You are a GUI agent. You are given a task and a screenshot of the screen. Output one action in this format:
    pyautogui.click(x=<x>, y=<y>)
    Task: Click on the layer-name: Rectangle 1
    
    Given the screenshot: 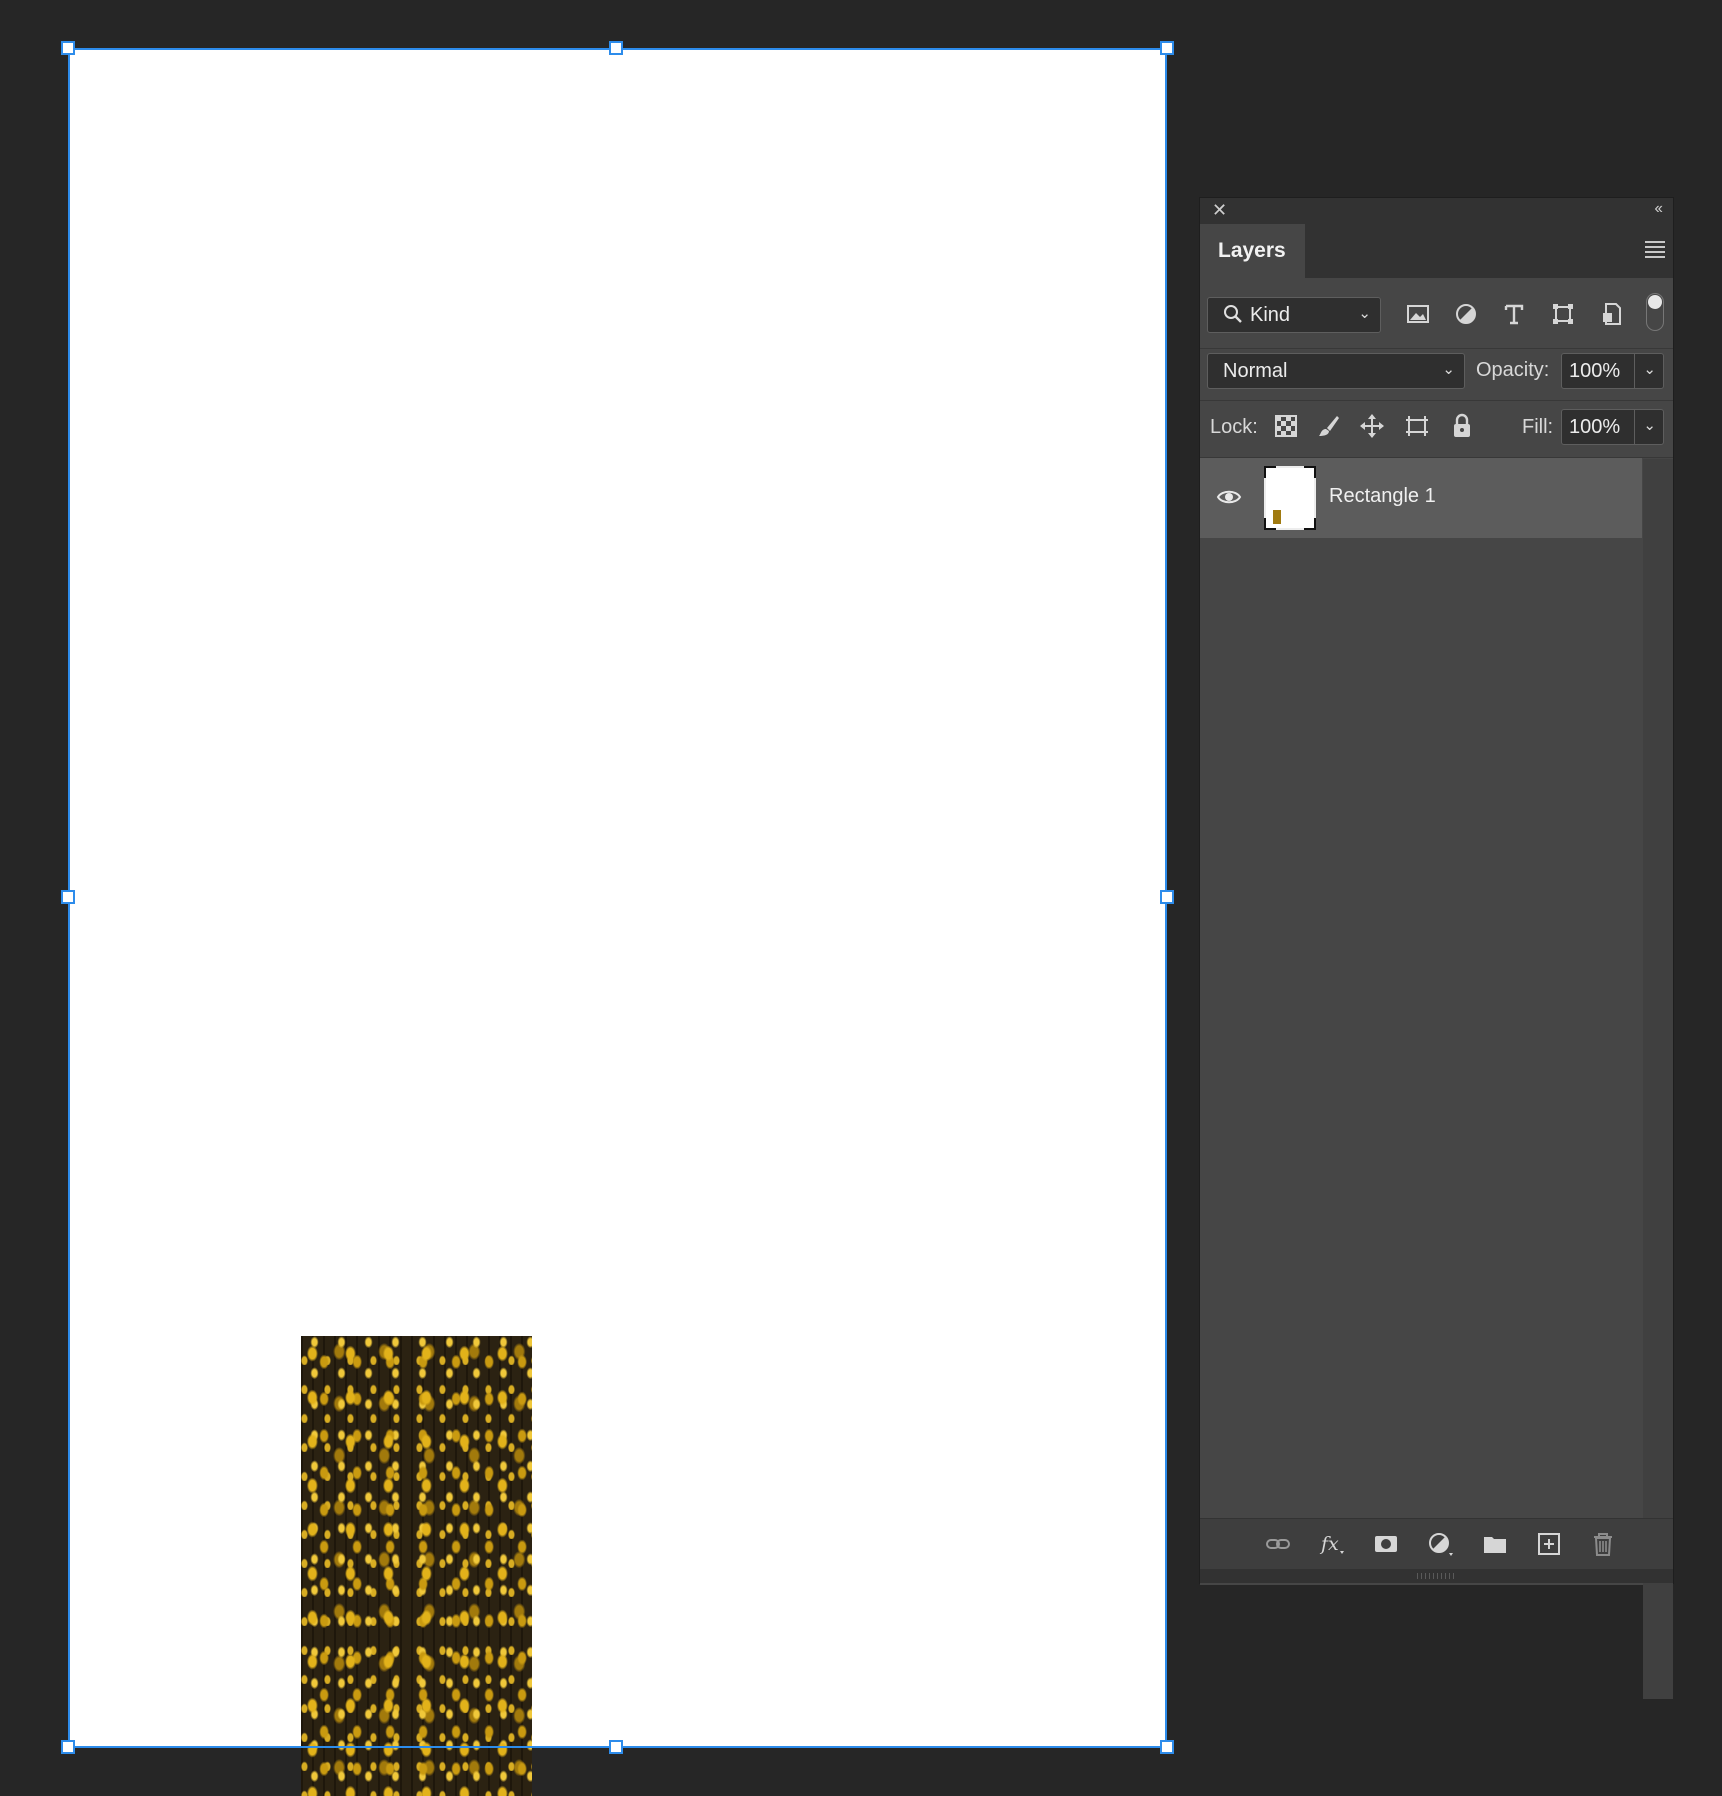 What is the action you would take?
    pyautogui.click(x=1382, y=496)
    